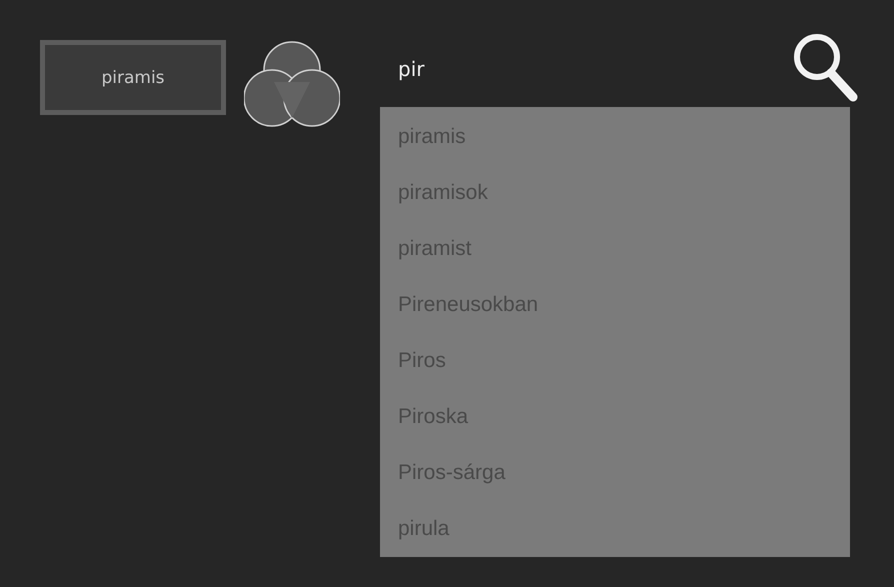  I want to click on word-button: piramis, so click(133, 77).